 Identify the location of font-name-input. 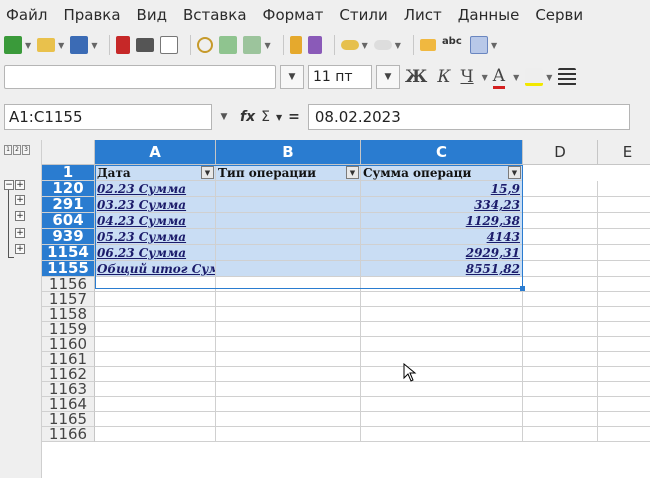
(140, 77).